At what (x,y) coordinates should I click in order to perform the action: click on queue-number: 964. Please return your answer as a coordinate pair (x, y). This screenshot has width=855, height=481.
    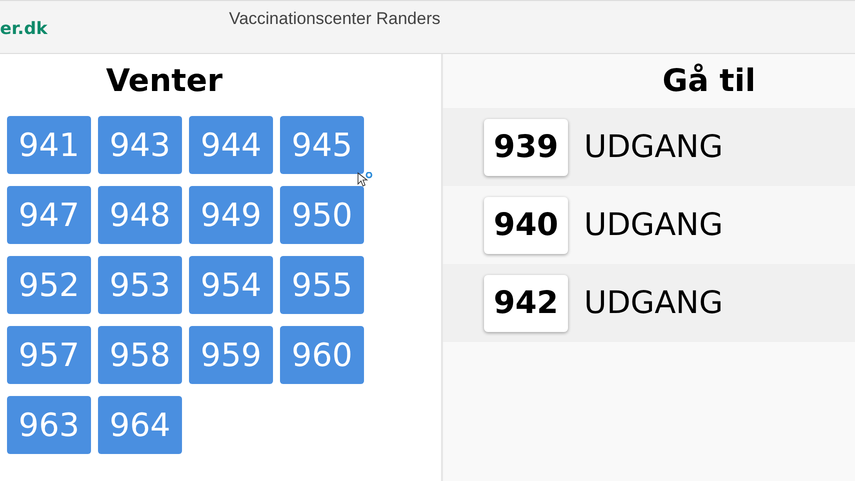
    Looking at the image, I should click on (140, 425).